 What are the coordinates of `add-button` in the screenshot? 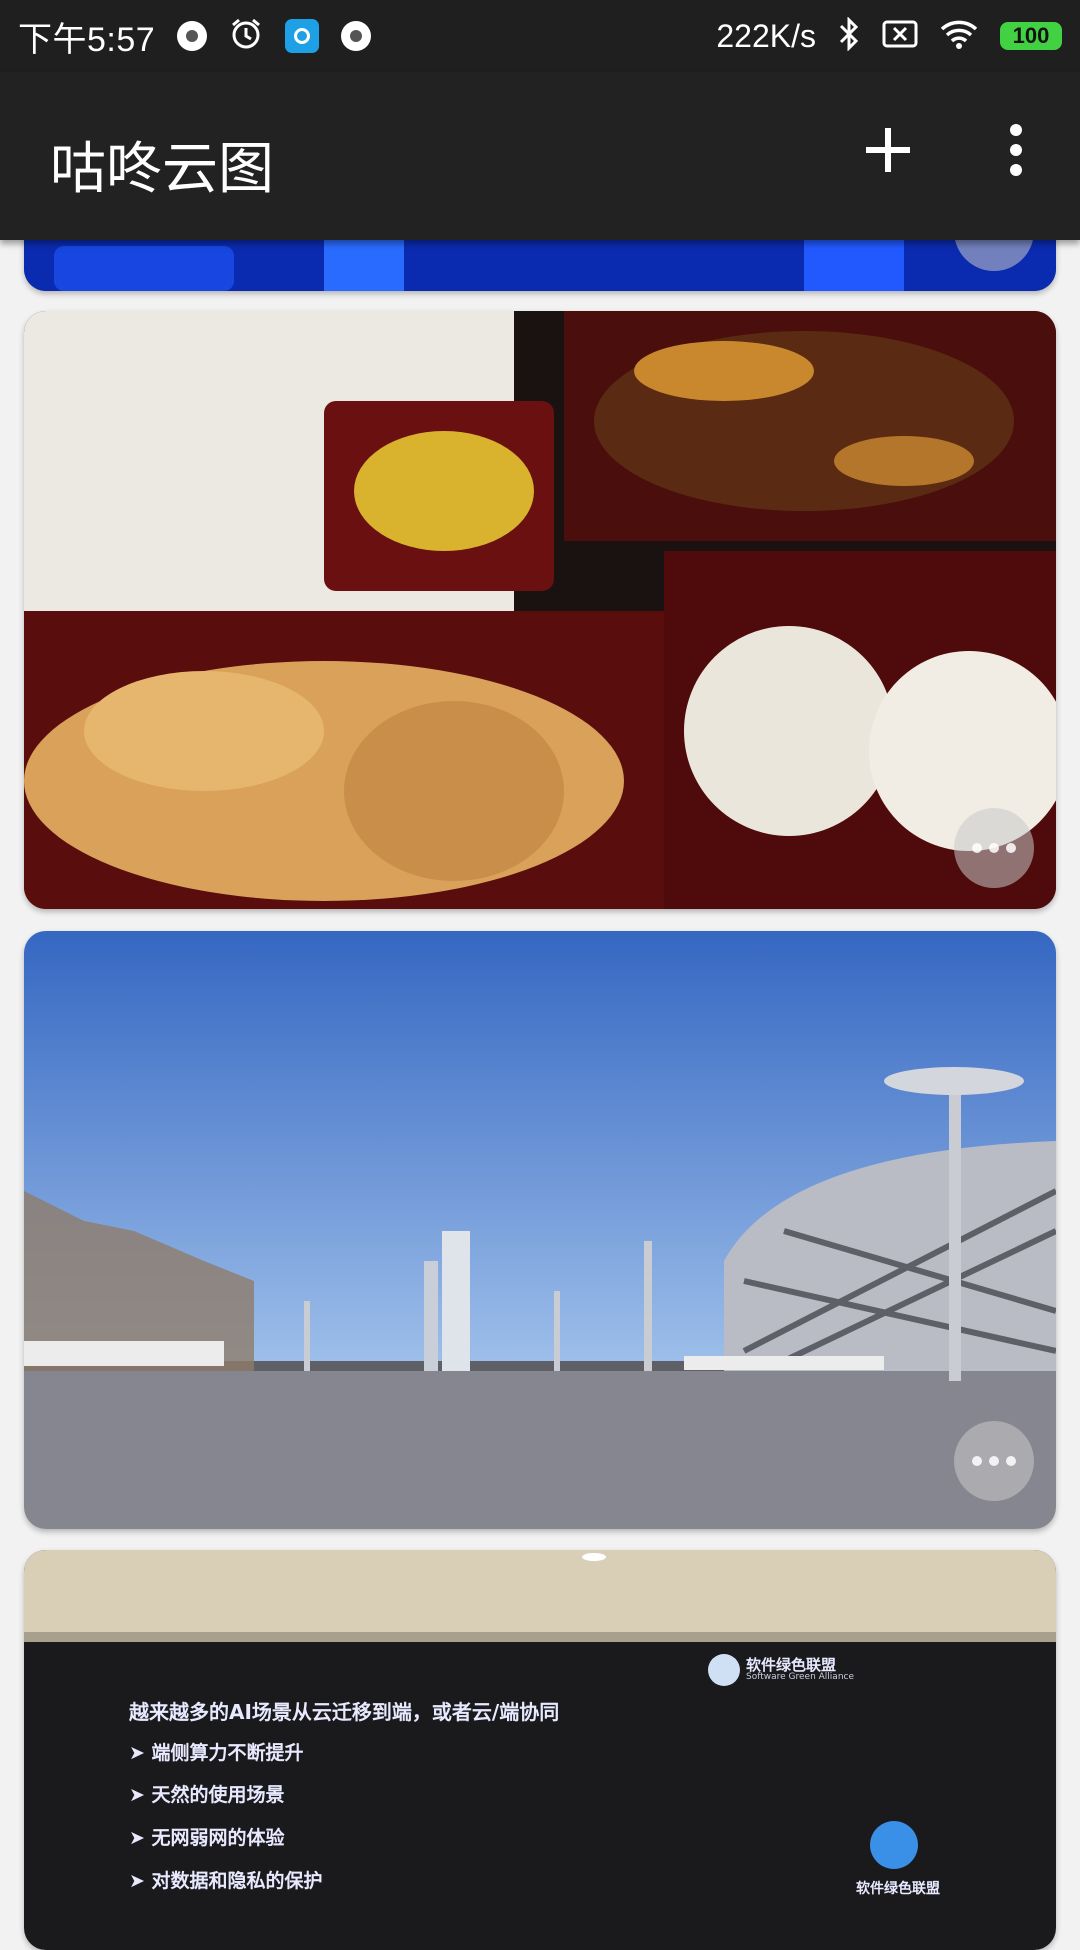 It's located at (888, 150).